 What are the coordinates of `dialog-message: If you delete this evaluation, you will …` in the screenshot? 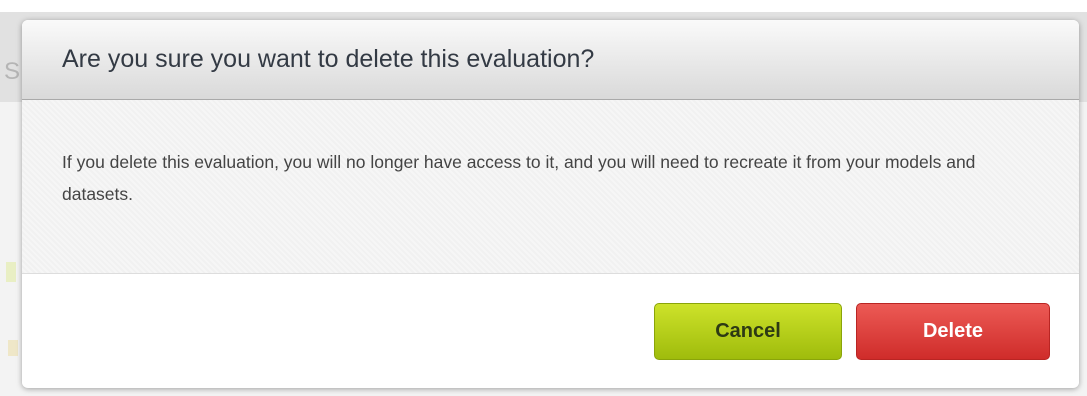 It's located at (519, 178).